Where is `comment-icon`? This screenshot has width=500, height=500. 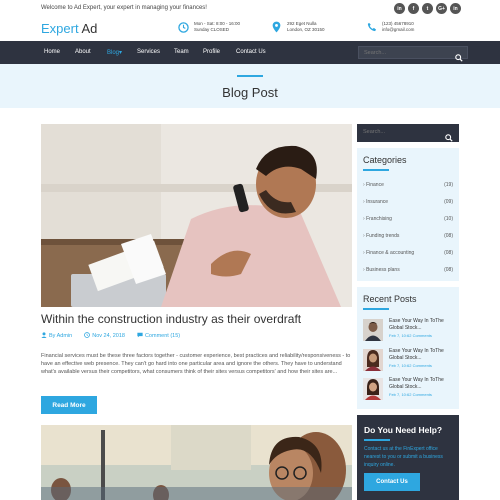
comment-icon is located at coordinates (140, 336).